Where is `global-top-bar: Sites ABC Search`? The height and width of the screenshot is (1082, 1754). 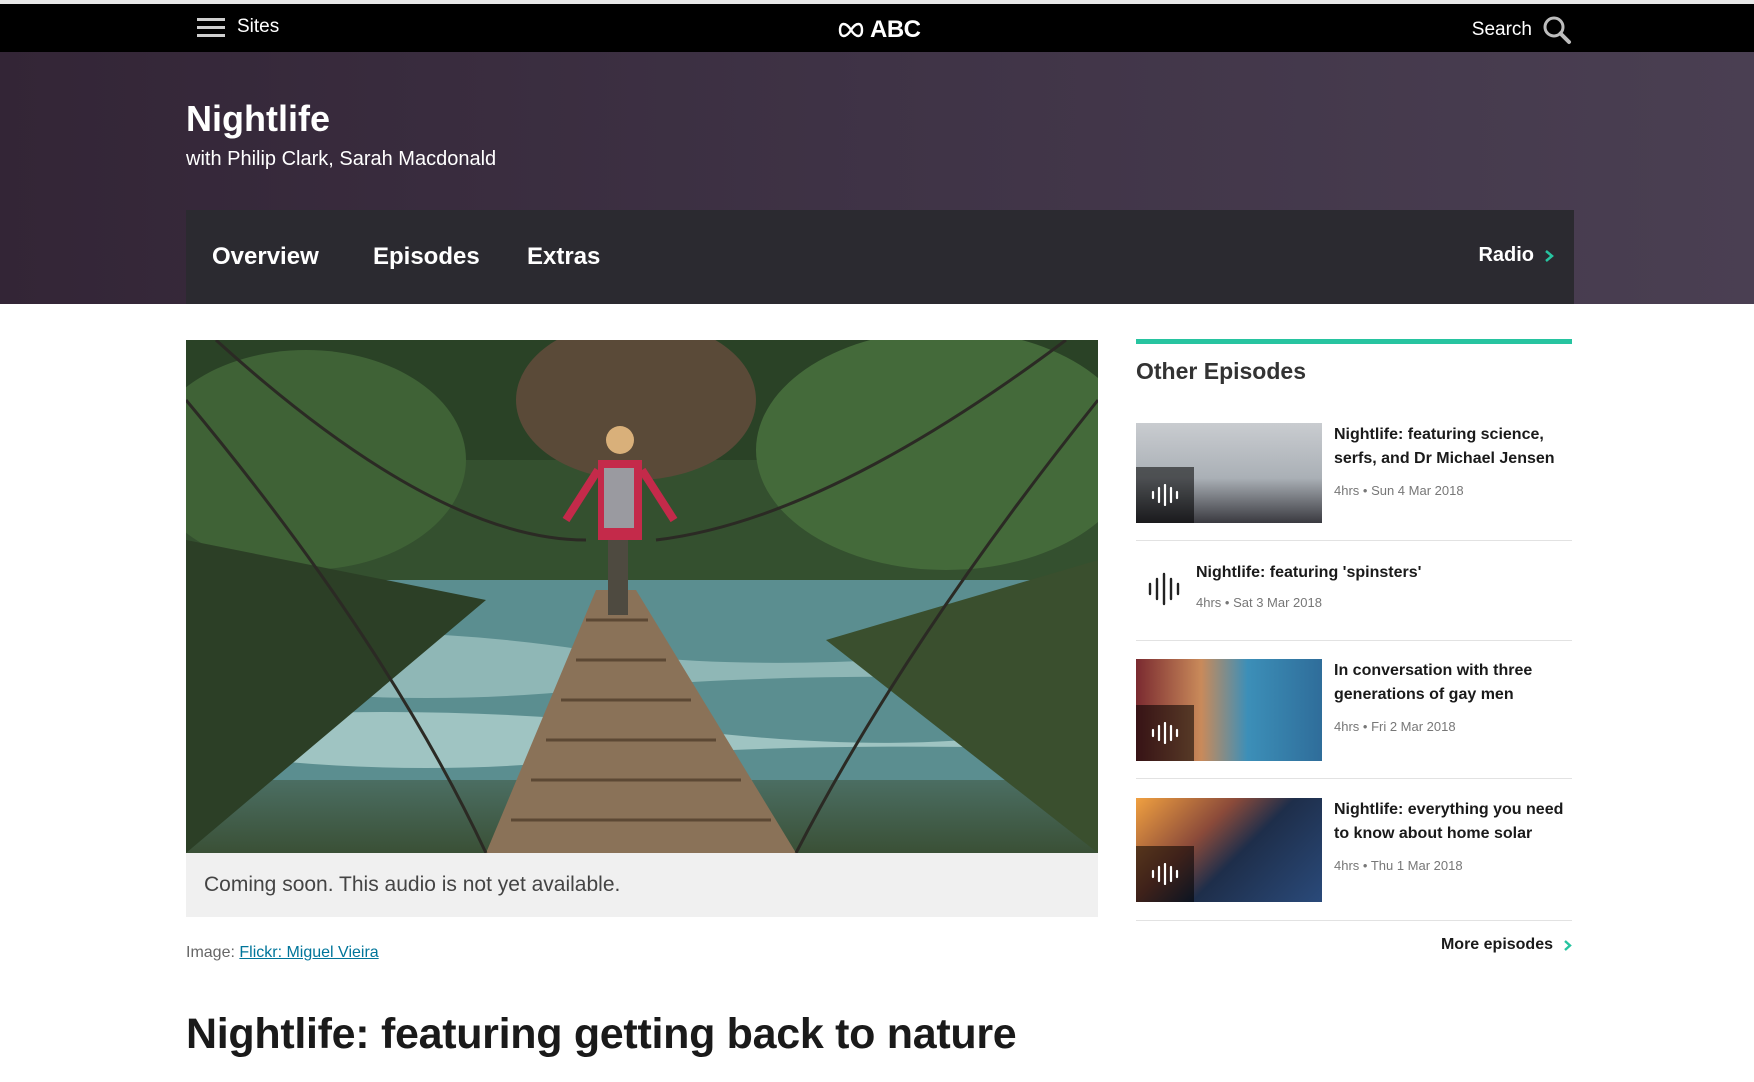
global-top-bar: Sites ABC Search is located at coordinates (877, 26).